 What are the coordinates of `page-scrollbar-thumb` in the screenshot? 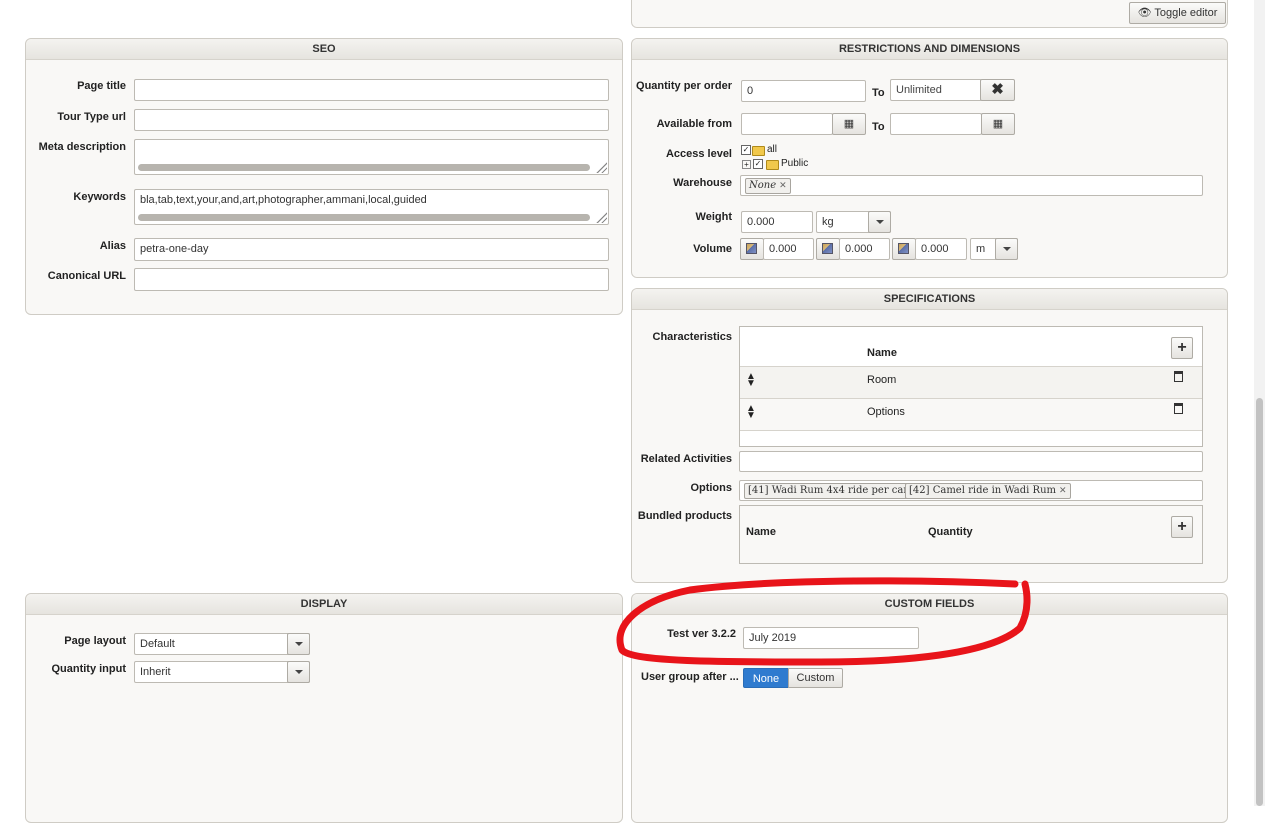 It's located at (1259, 602).